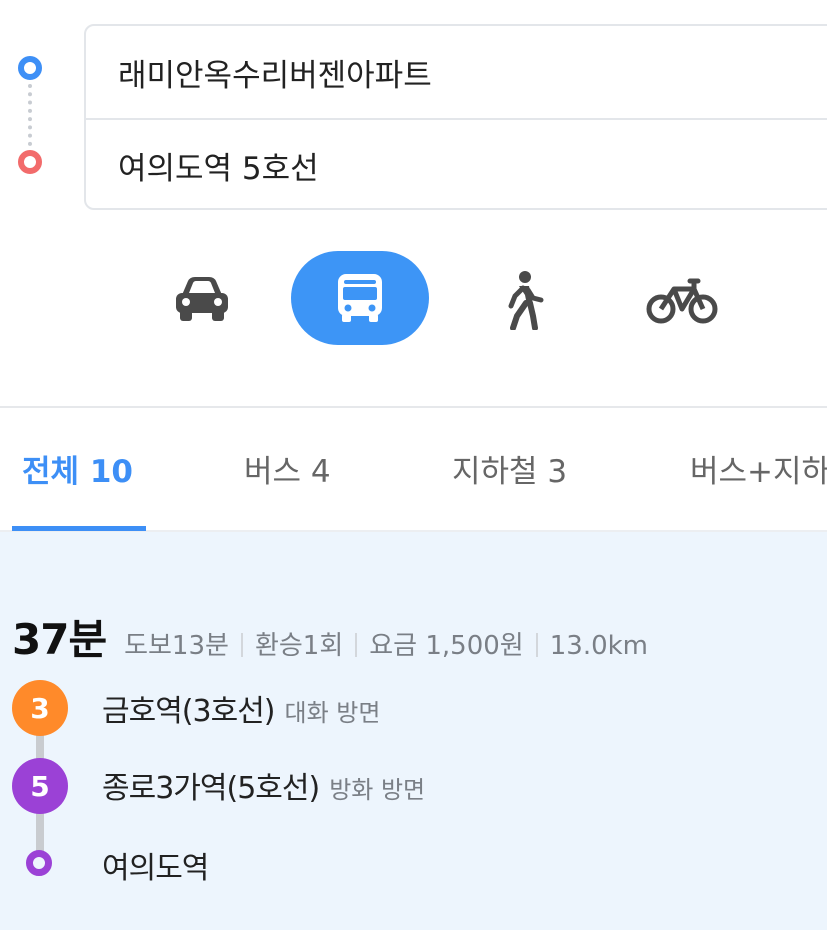 The height and width of the screenshot is (930, 827). I want to click on station-direction: 방화 방면, so click(377, 790).